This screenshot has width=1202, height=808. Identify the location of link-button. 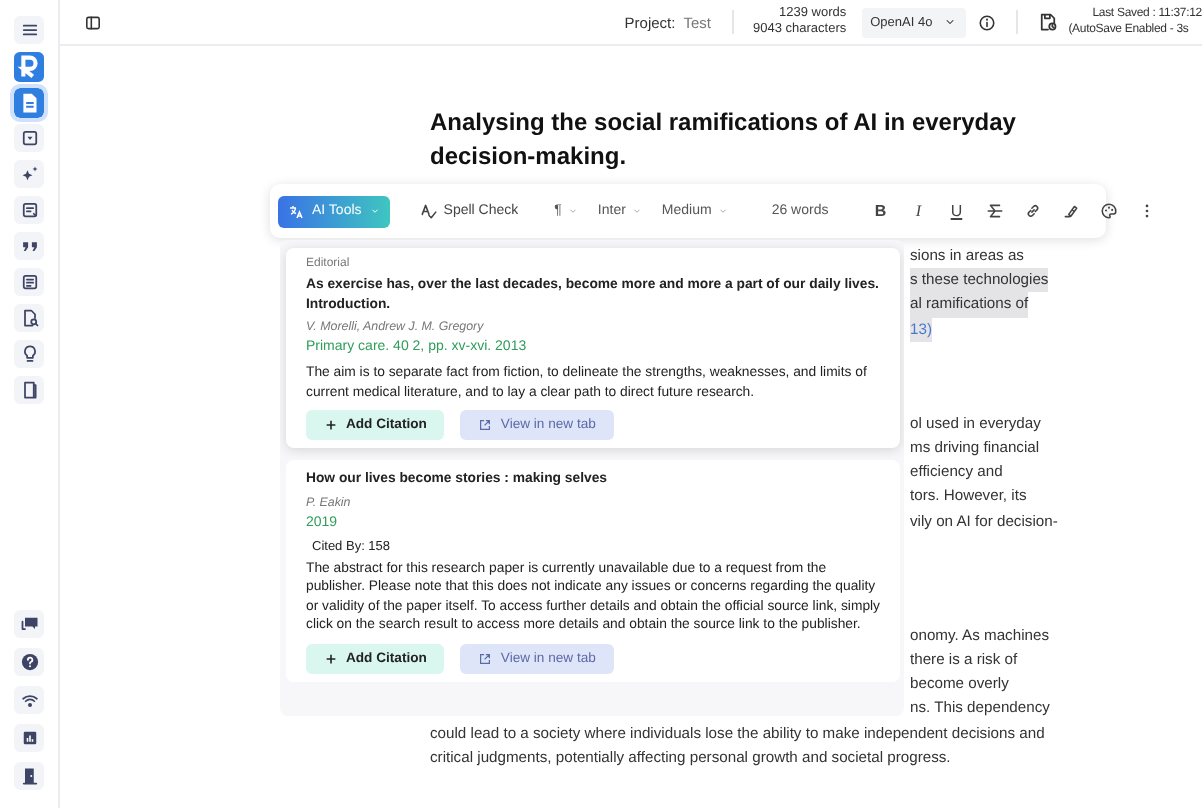
(1032, 211).